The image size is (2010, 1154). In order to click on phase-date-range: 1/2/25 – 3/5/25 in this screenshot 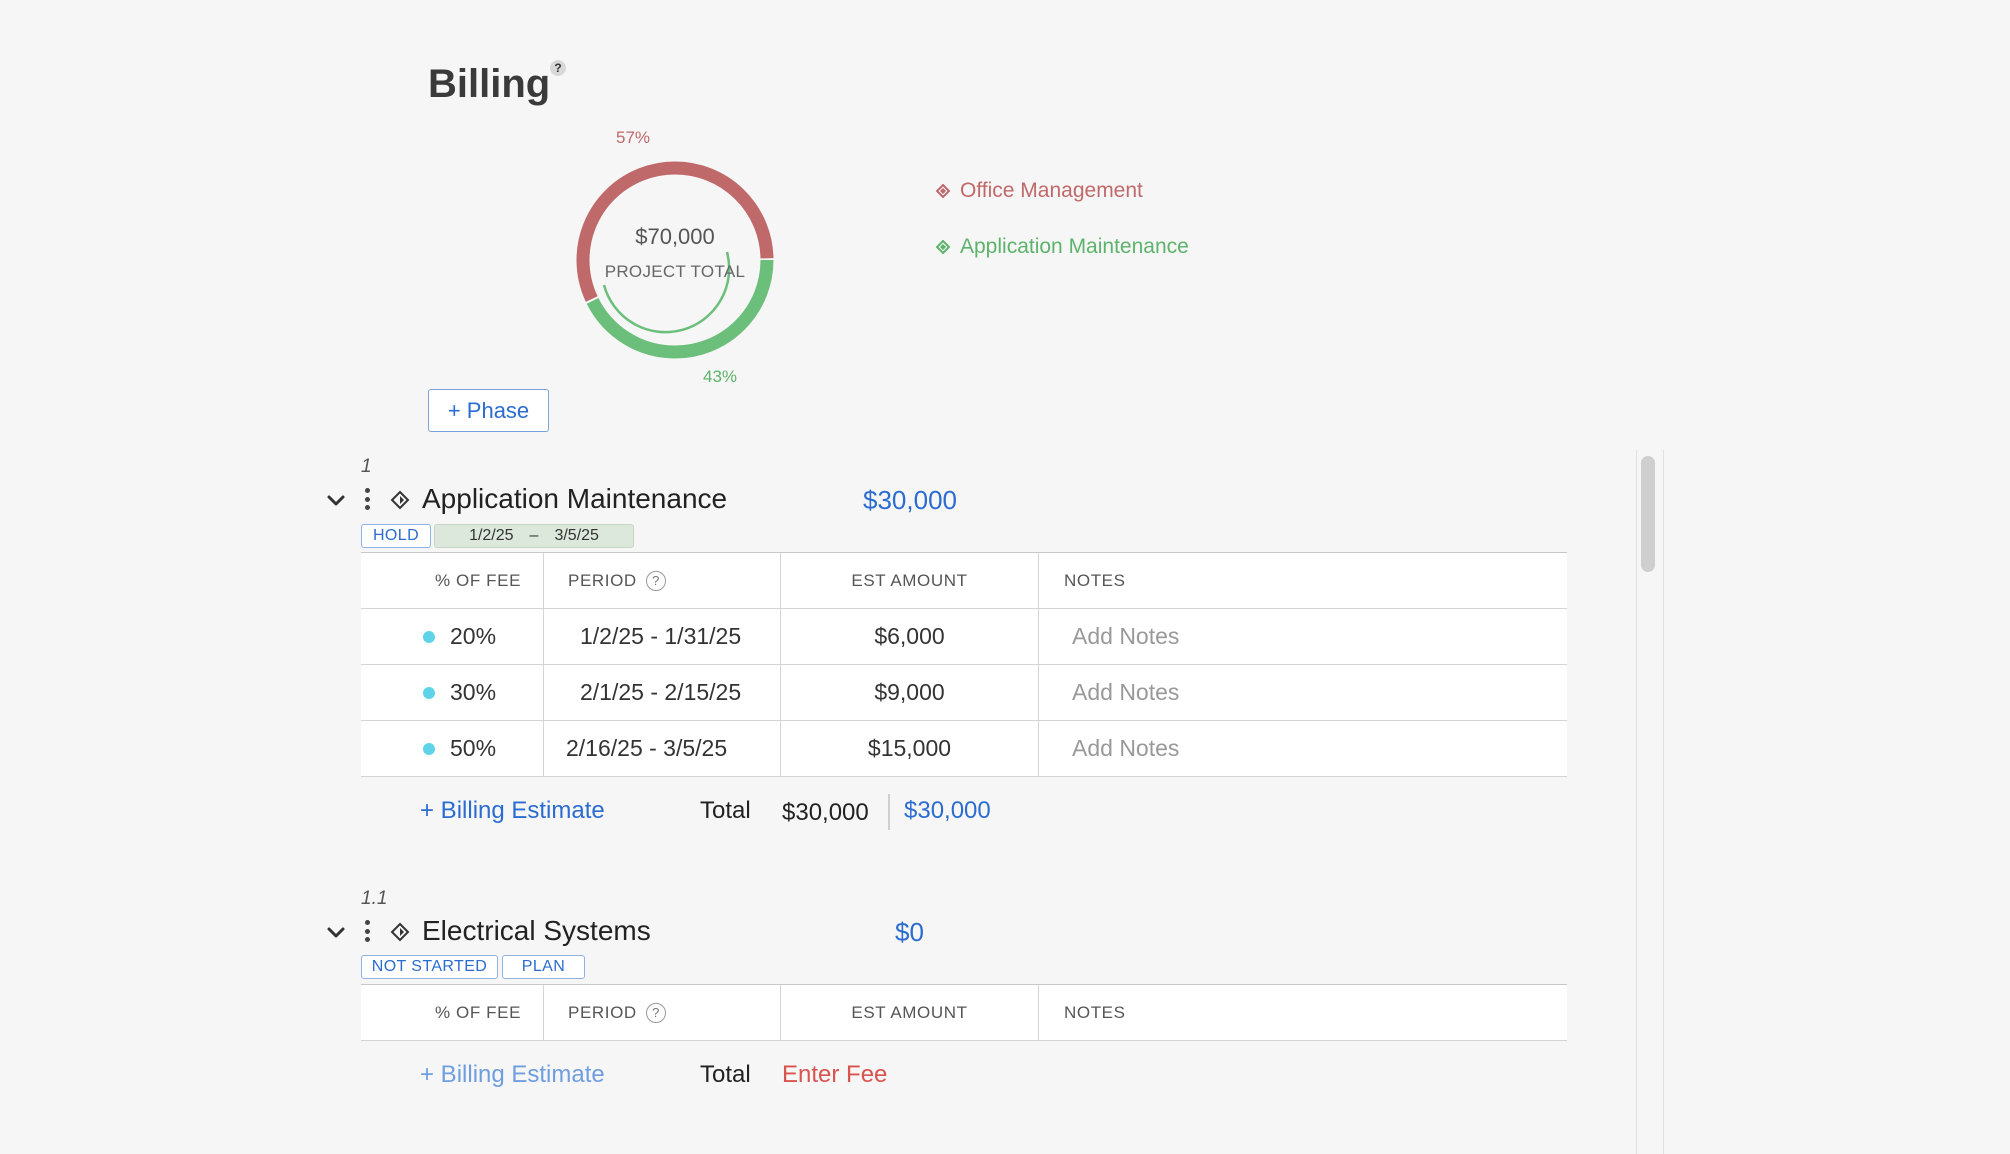, I will do `click(534, 536)`.